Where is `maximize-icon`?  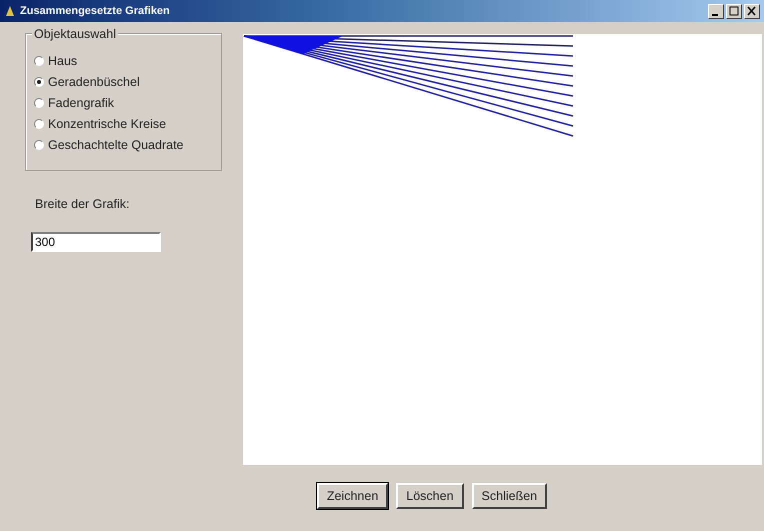
maximize-icon is located at coordinates (734, 11).